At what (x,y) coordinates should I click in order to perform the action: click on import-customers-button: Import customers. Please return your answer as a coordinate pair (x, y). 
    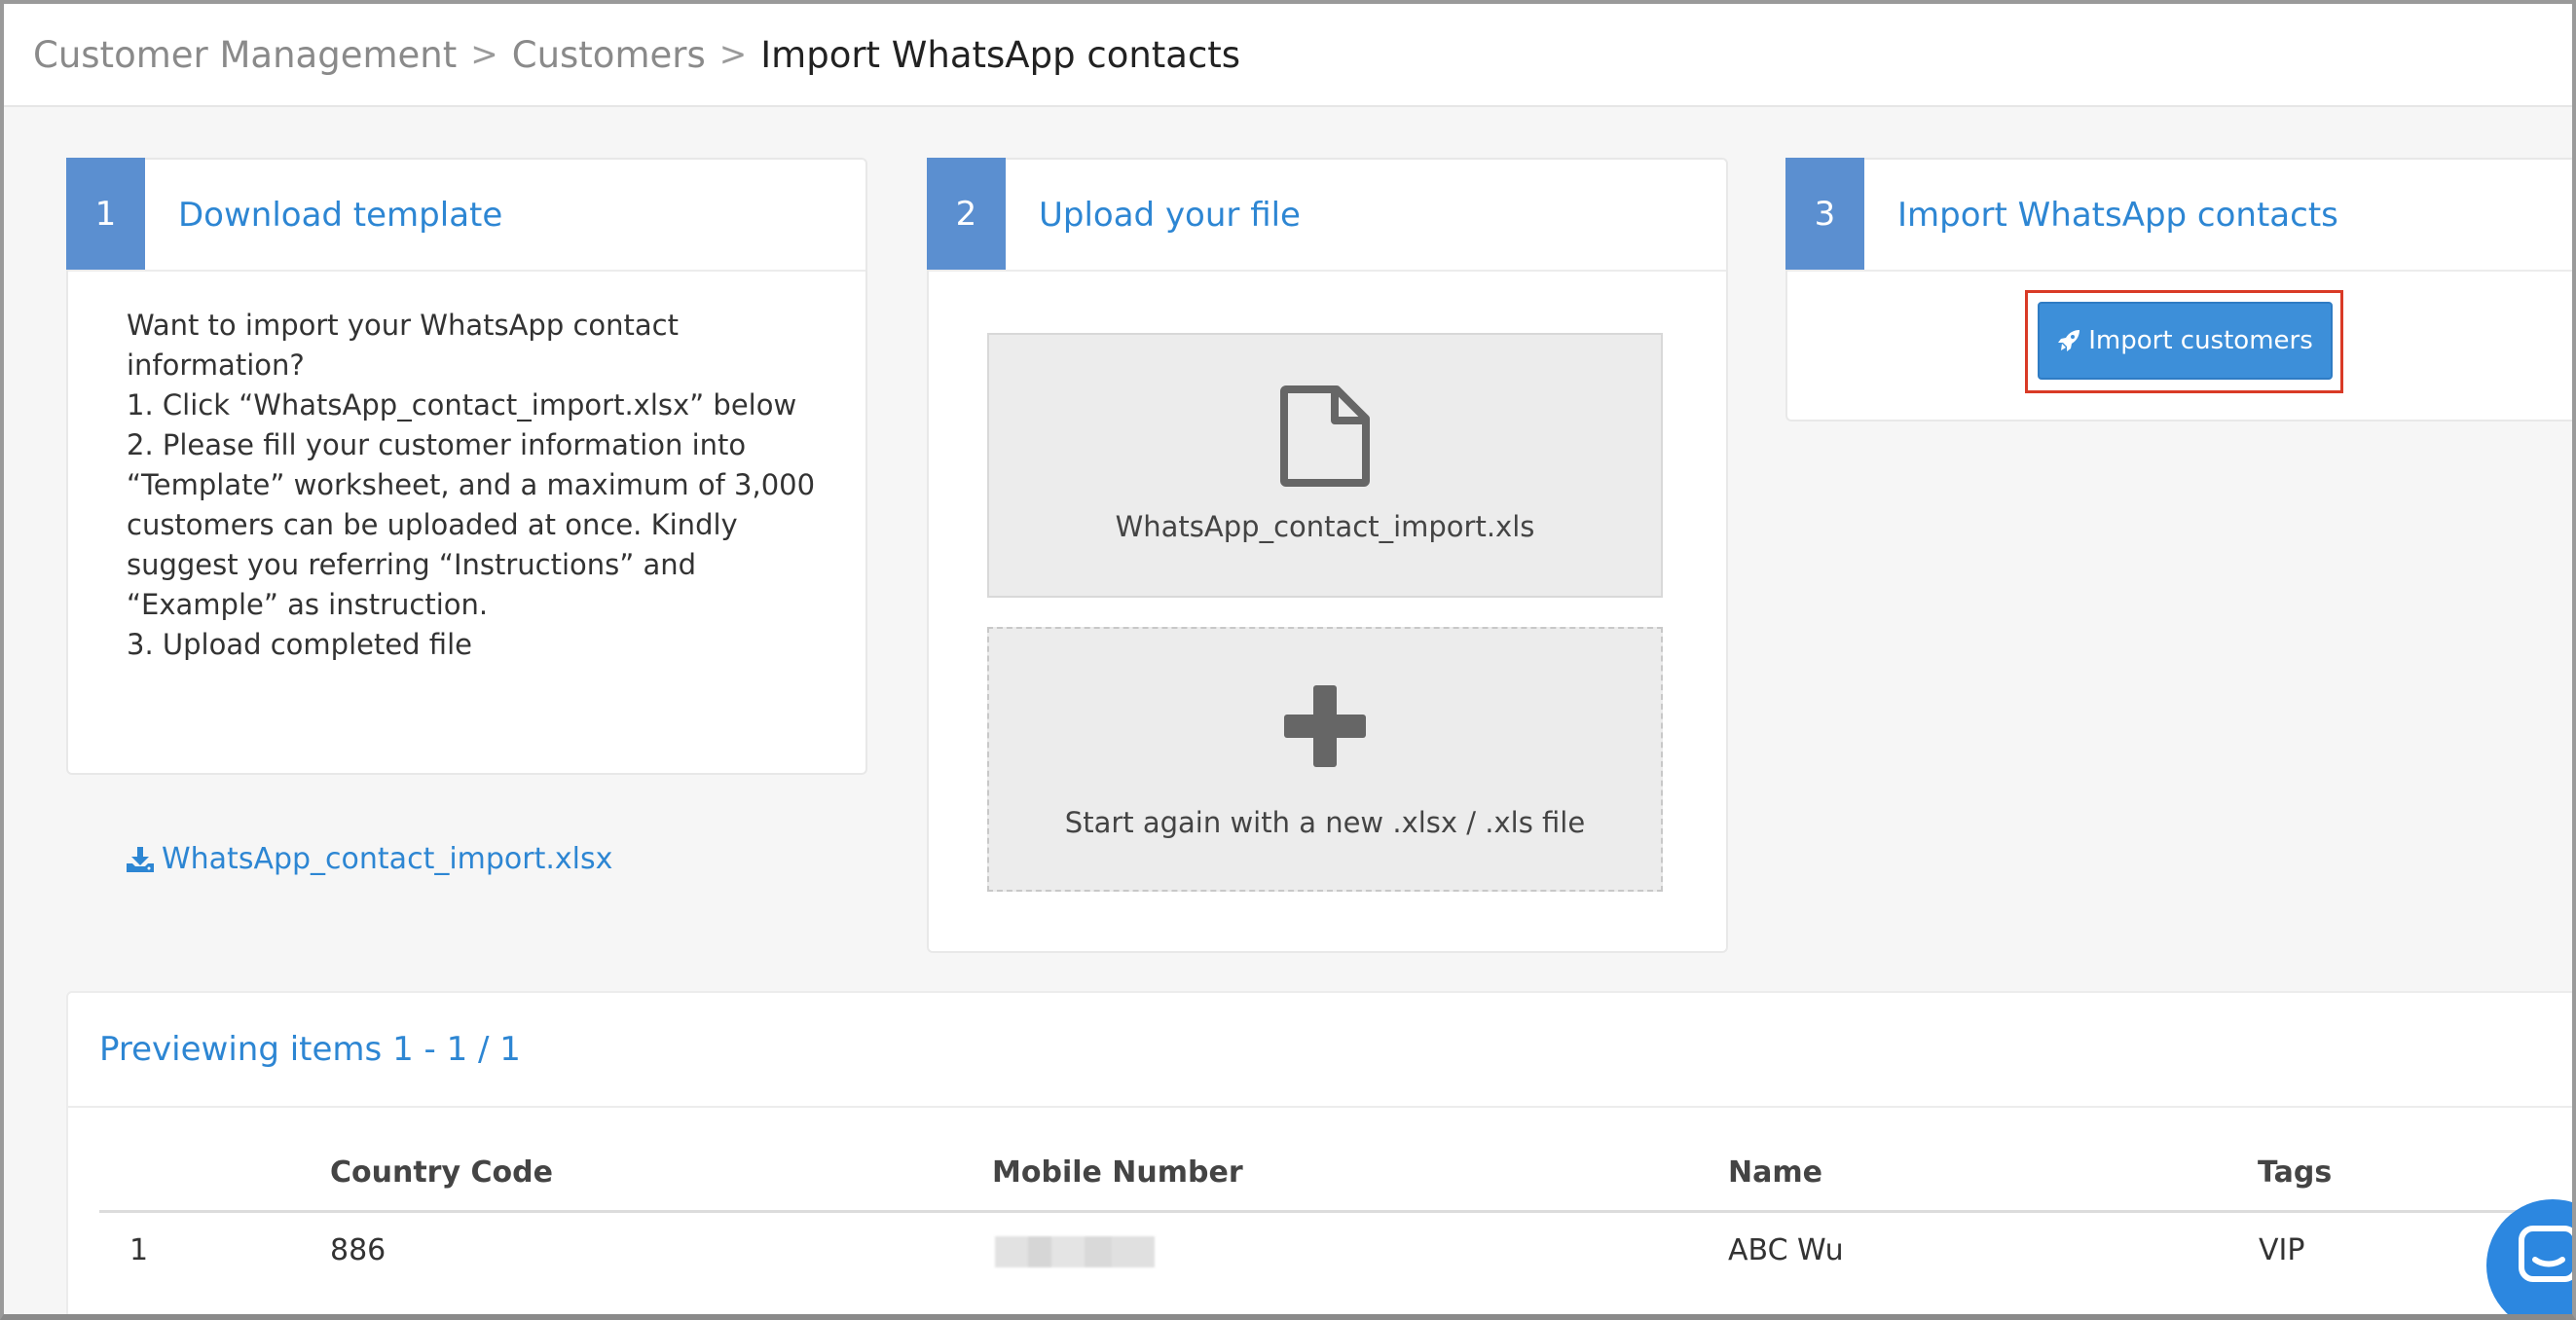
    Looking at the image, I should click on (2185, 341).